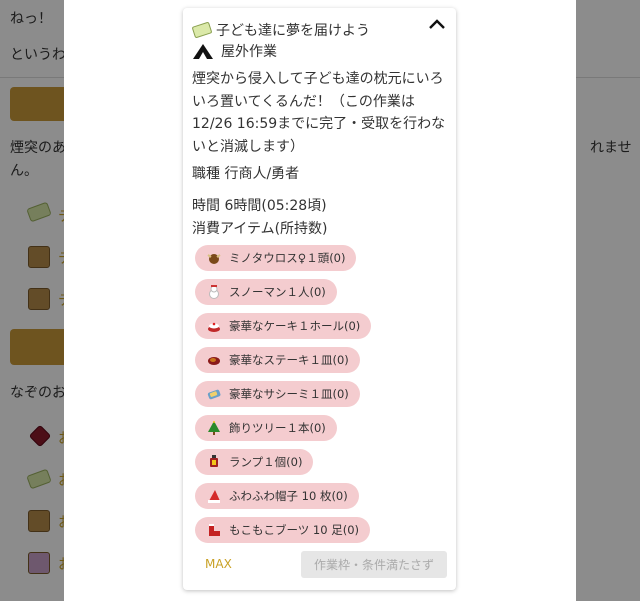  I want to click on item-label: 飾りツリー１本(0), so click(277, 428).